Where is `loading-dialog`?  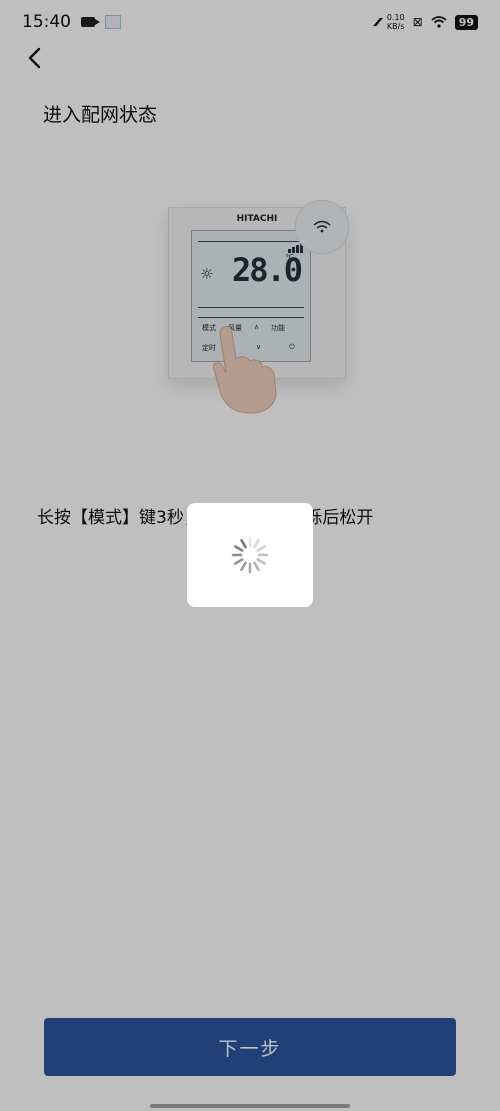
loading-dialog is located at coordinates (250, 555).